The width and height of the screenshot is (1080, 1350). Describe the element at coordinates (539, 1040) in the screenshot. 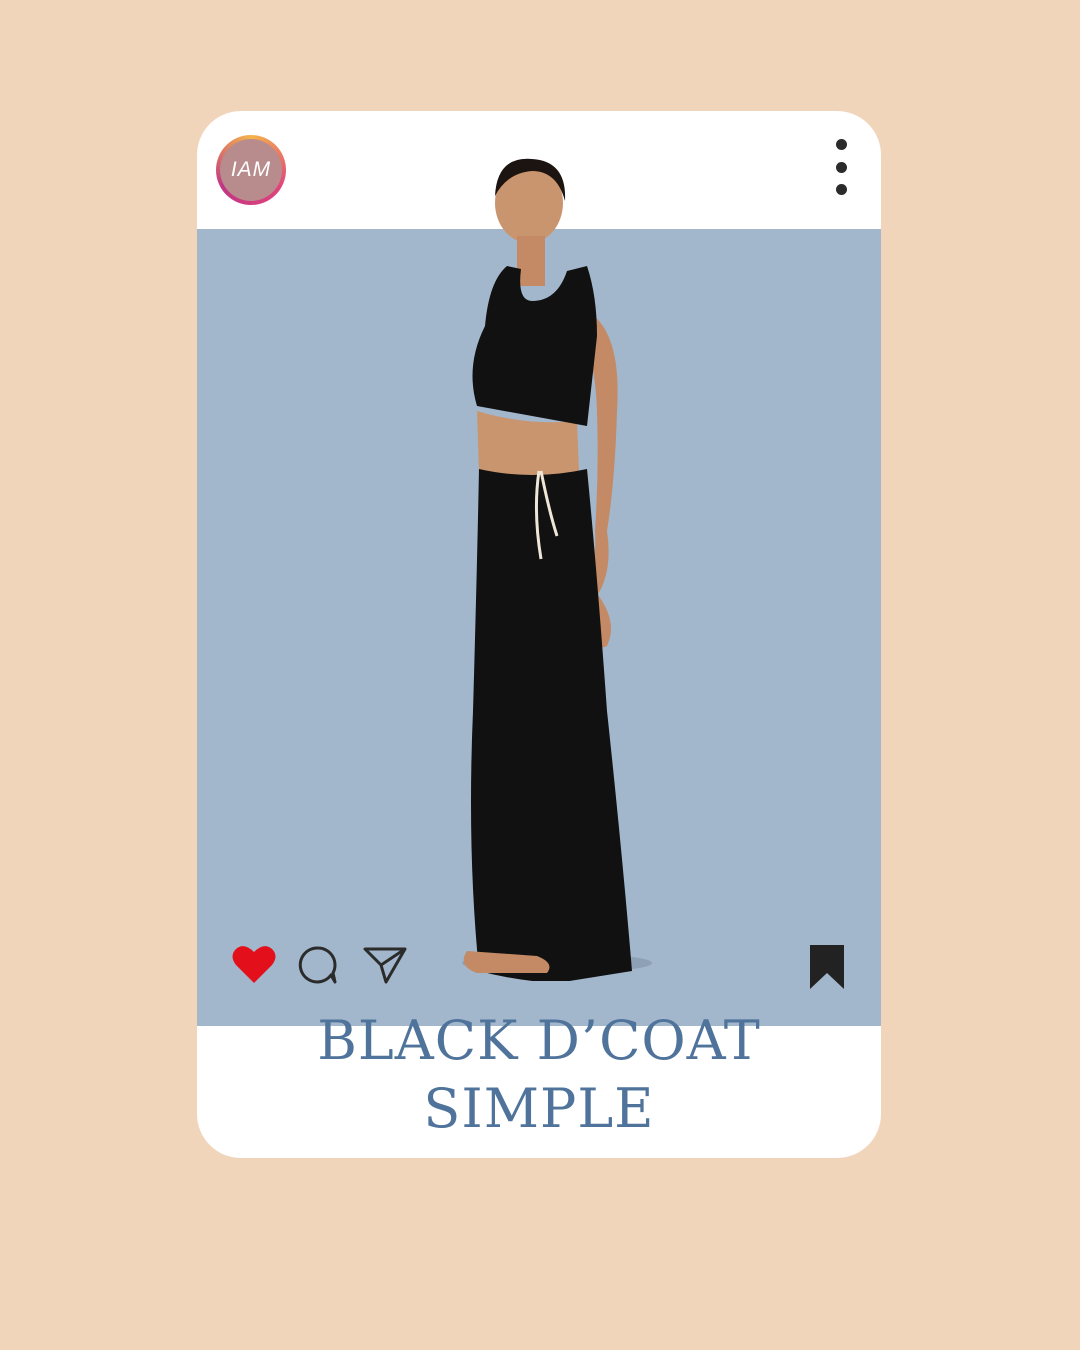

I see `caption-line-1: BLACK D’COAT` at that location.